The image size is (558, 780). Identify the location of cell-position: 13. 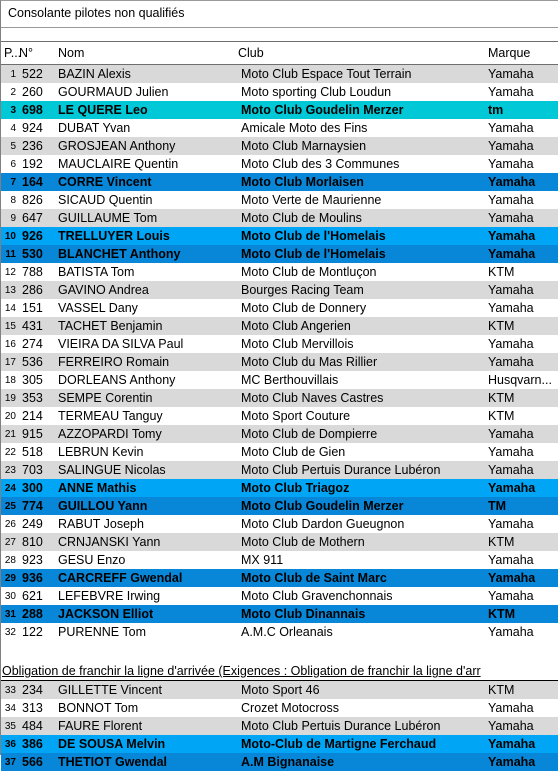
(10, 290).